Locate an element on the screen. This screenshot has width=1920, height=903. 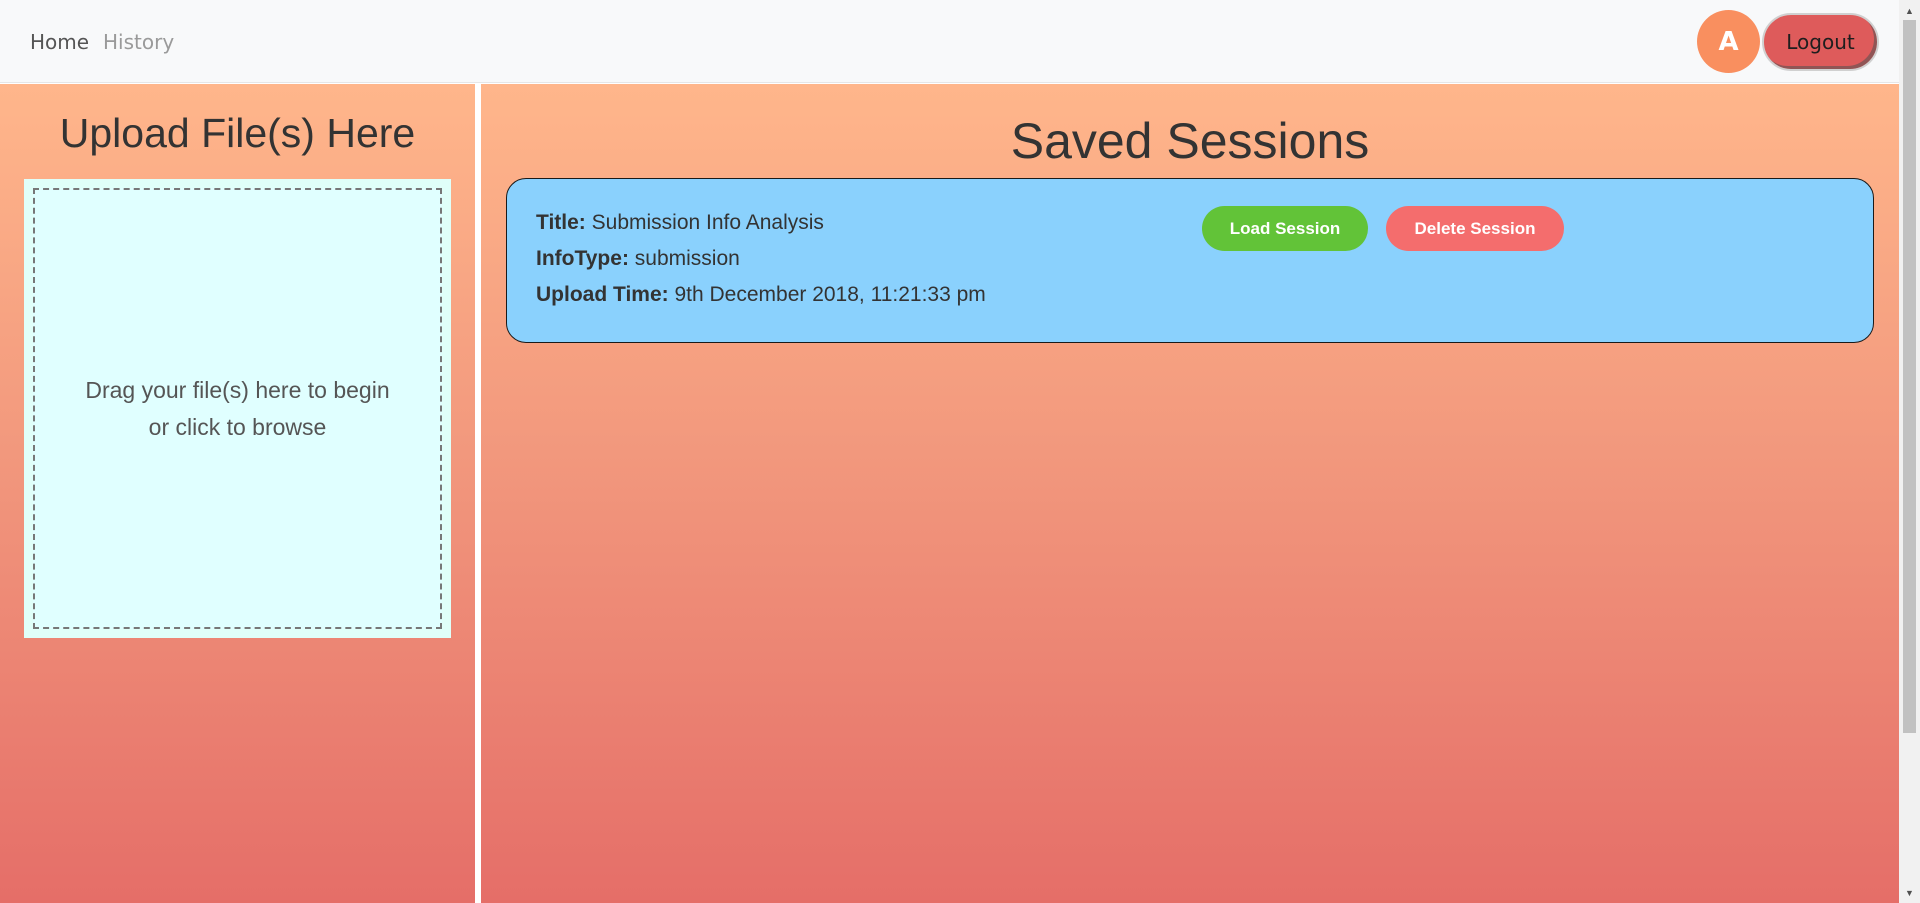
page-scrollbar: ▲ ▼ is located at coordinates (1909, 451).